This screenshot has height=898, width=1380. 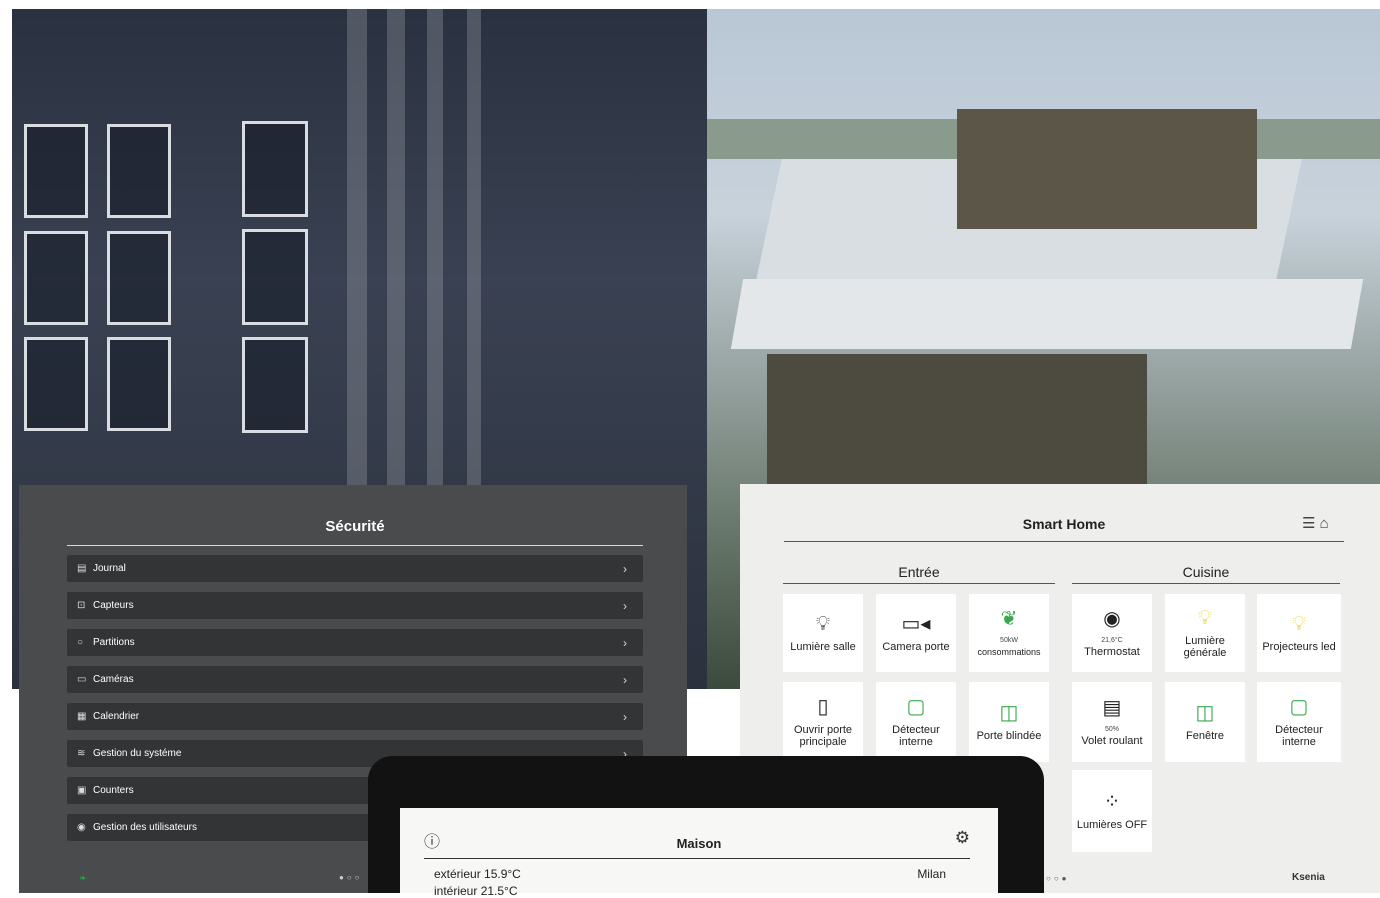 What do you see at coordinates (1064, 524) in the screenshot?
I see `smart-home-title: Smart Home` at bounding box center [1064, 524].